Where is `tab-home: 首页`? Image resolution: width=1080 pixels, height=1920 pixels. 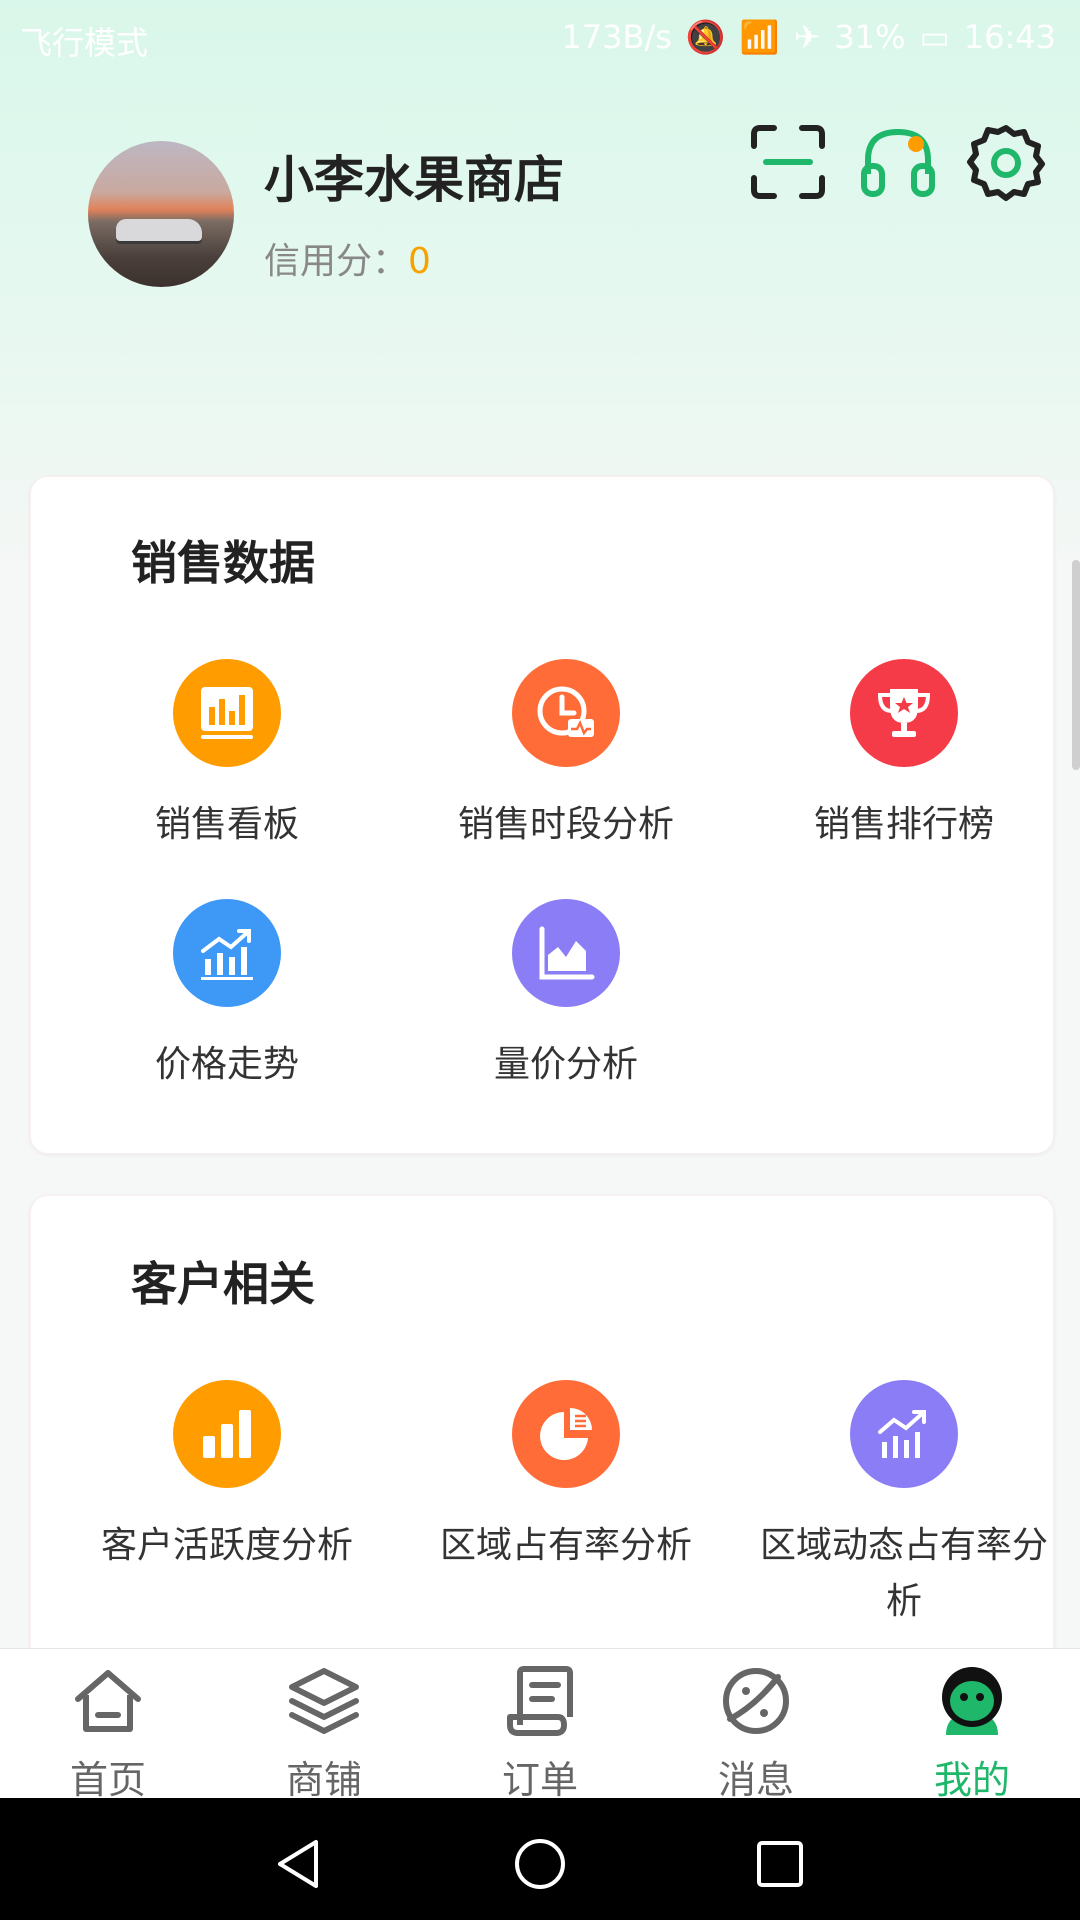
tab-home: 首页 is located at coordinates (108, 1732).